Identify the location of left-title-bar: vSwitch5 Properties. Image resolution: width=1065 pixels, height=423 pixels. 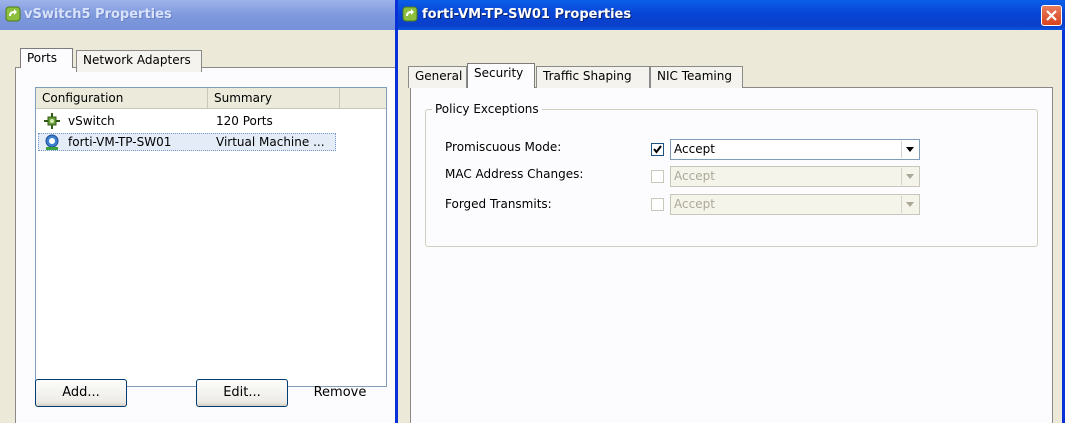
(197, 15).